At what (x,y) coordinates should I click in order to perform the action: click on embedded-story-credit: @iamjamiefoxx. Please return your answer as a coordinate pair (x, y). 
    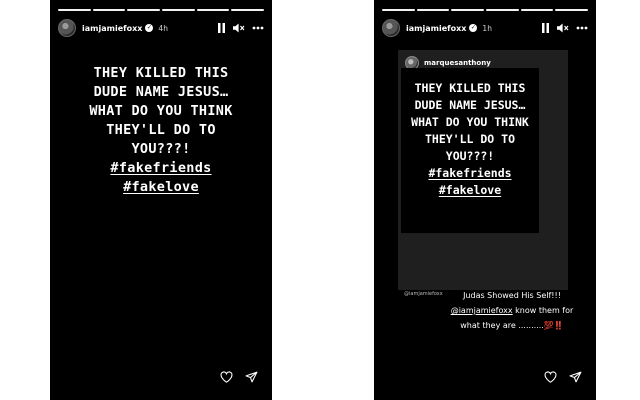
    Looking at the image, I should click on (423, 294).